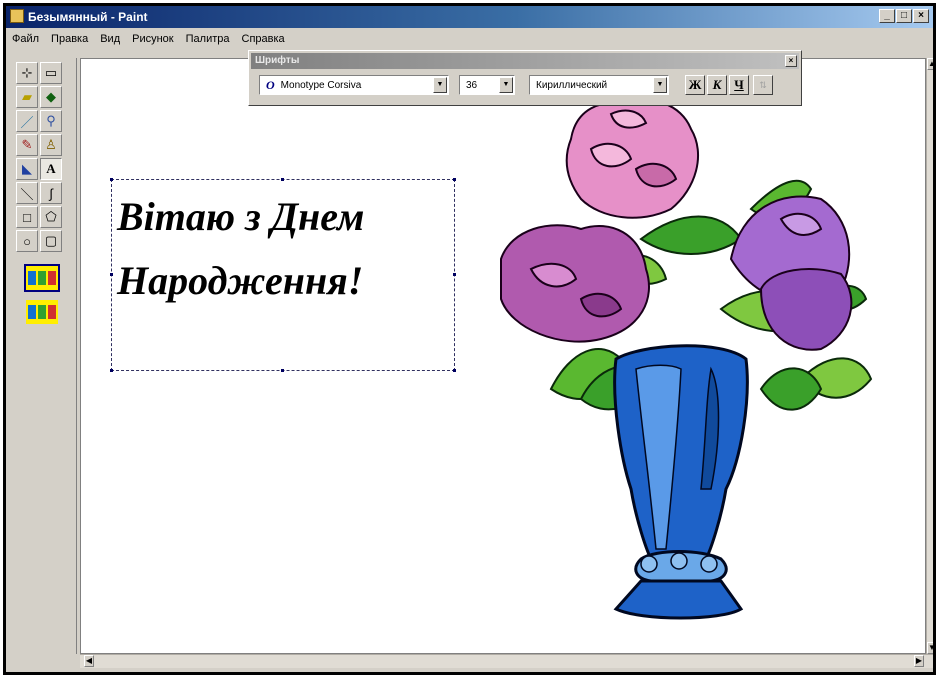  I want to click on fonts-toolbar-title: Шрифты ×, so click(525, 61).